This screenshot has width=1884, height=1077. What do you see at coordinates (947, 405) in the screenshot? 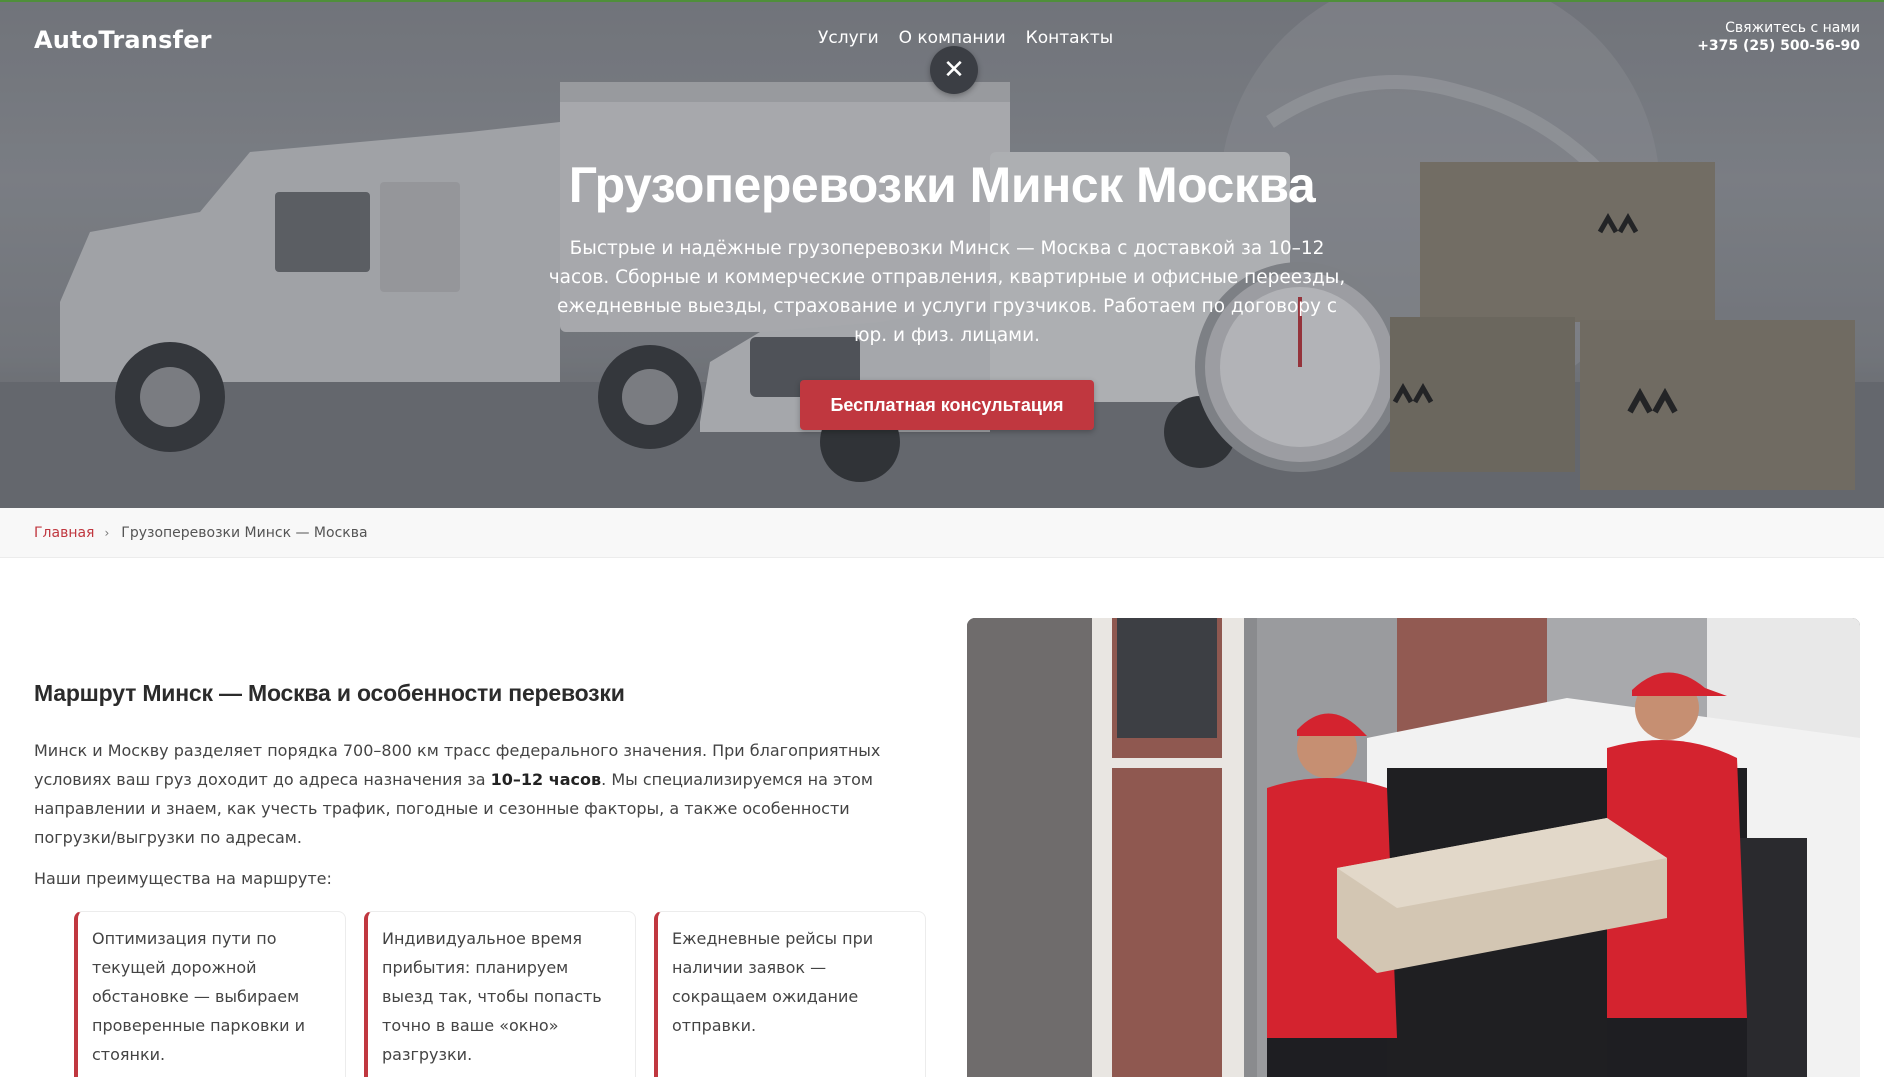
I see `free-consultation-button: Бесплатная консультация` at bounding box center [947, 405].